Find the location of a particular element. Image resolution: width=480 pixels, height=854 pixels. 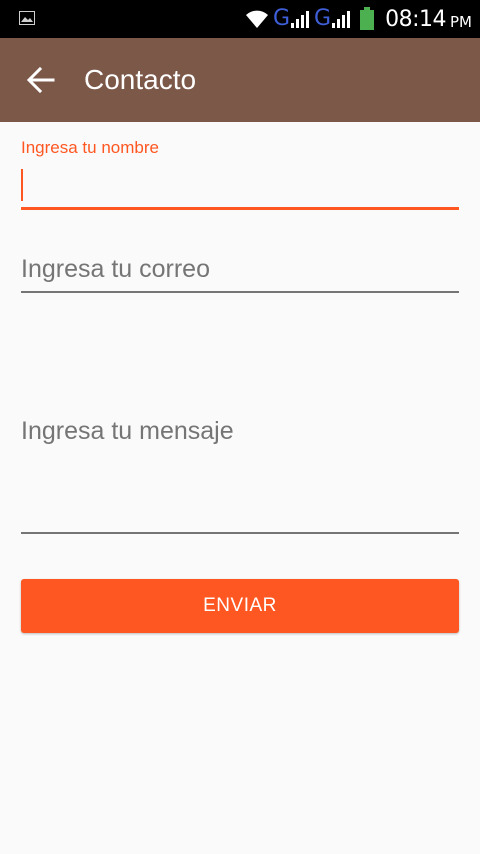

app-bar: Contacto is located at coordinates (240, 80).